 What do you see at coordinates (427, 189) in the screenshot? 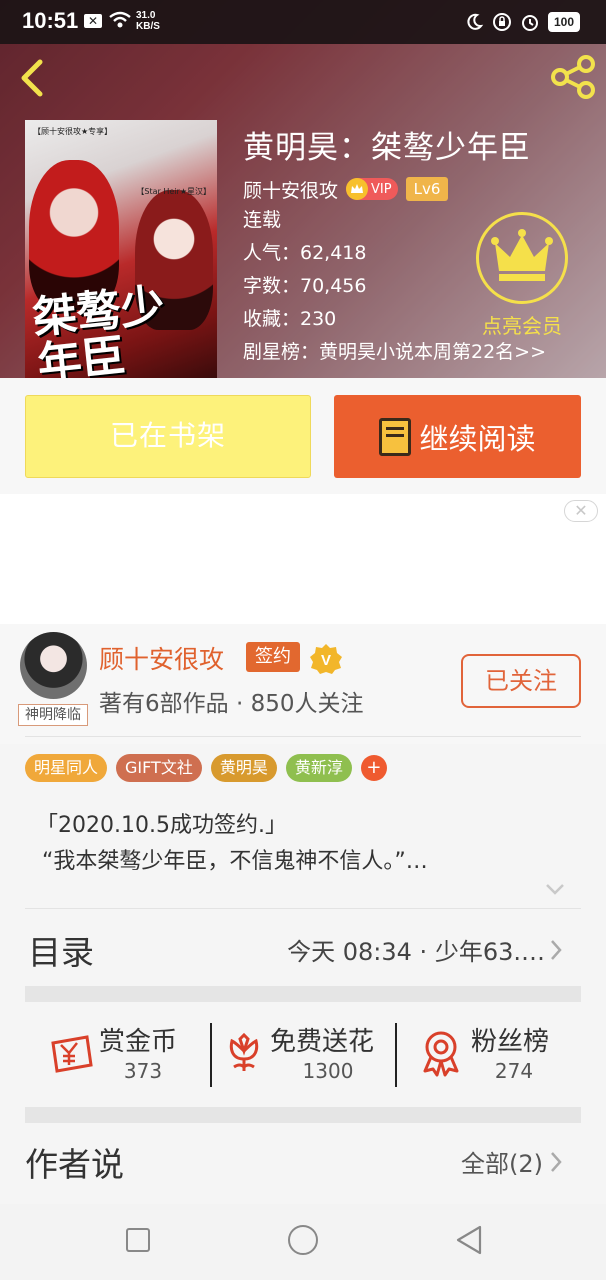
I see `level-badge: Lv6` at bounding box center [427, 189].